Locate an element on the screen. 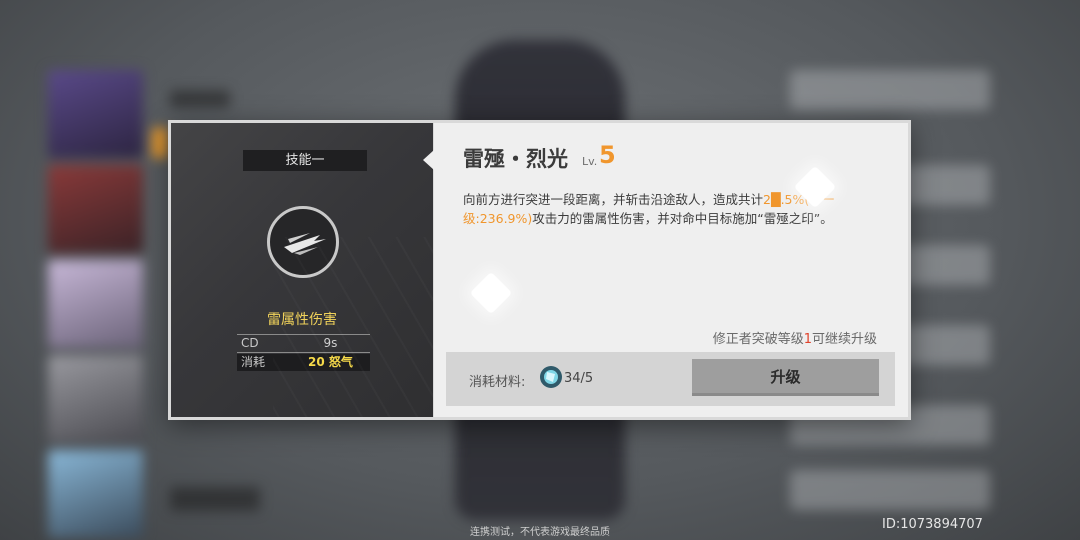  material-label: 消耗材料: is located at coordinates (497, 382).